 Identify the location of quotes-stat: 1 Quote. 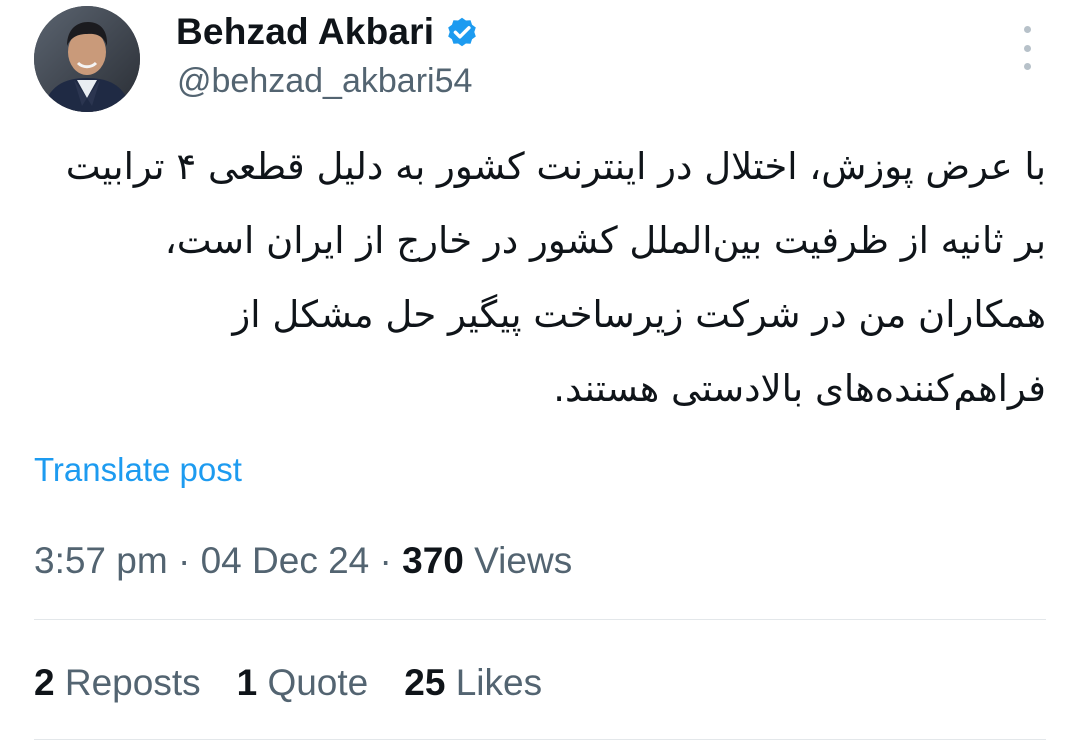
(303, 683).